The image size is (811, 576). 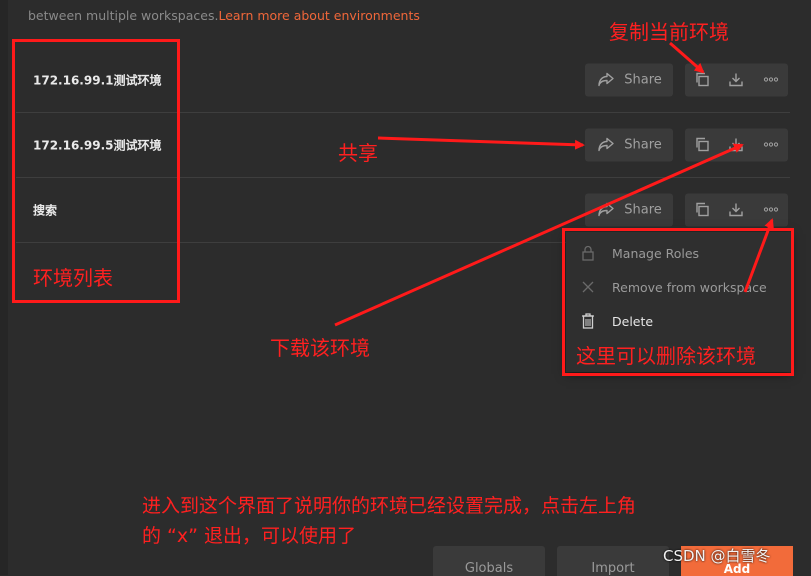 I want to click on annotation-copy: 复制当前环境, so click(x=669, y=32).